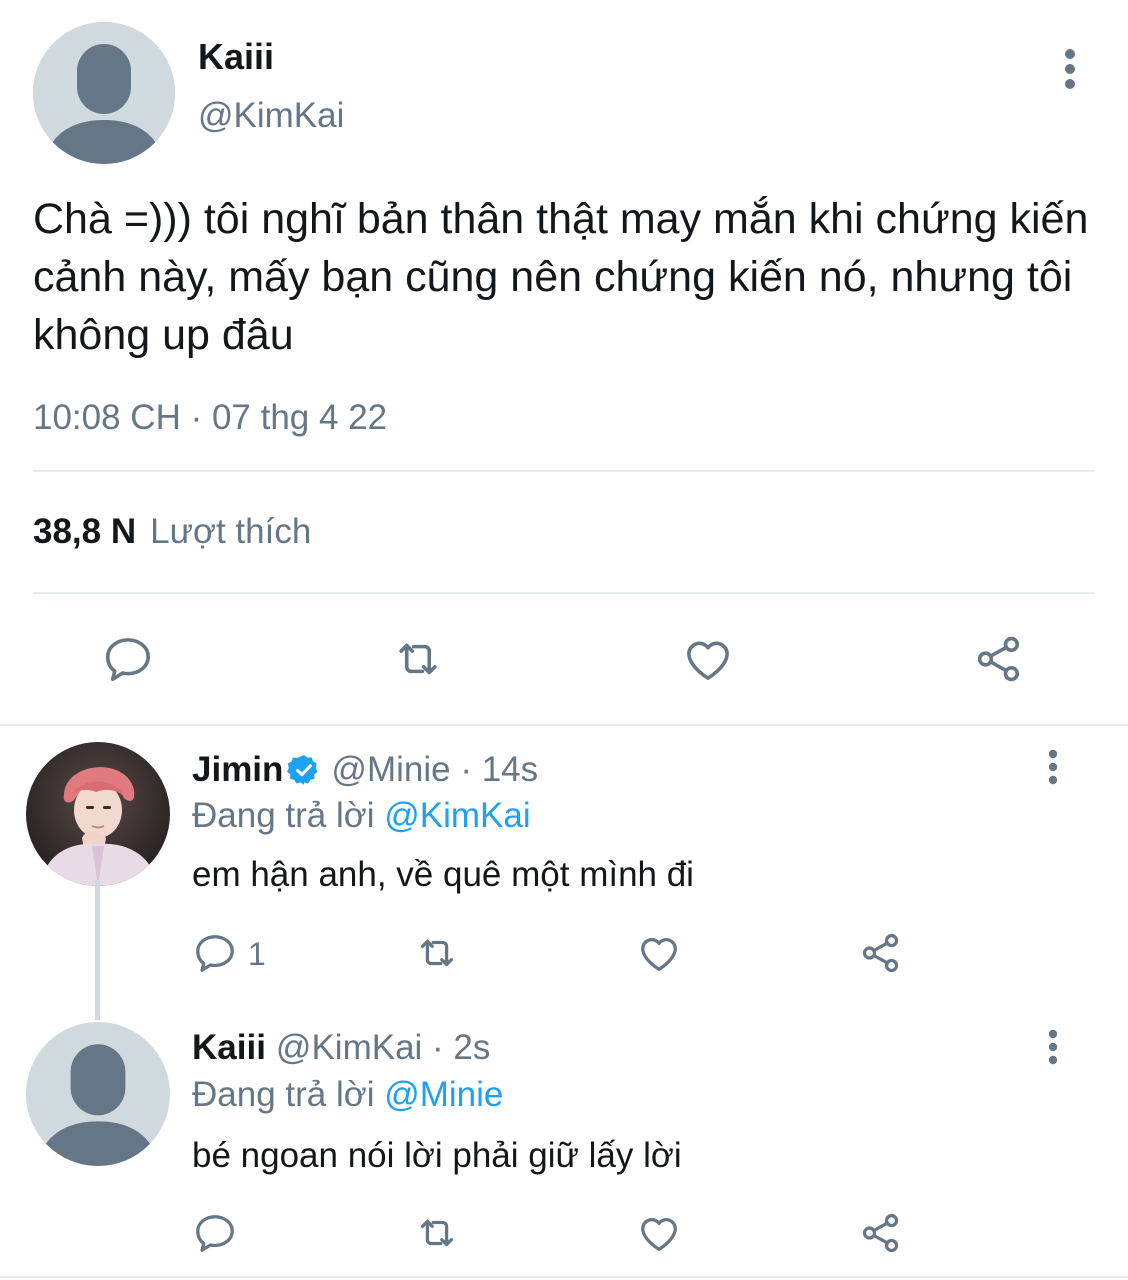 This screenshot has height=1280, width=1128. I want to click on likes-count: 38,8 N, so click(85, 531).